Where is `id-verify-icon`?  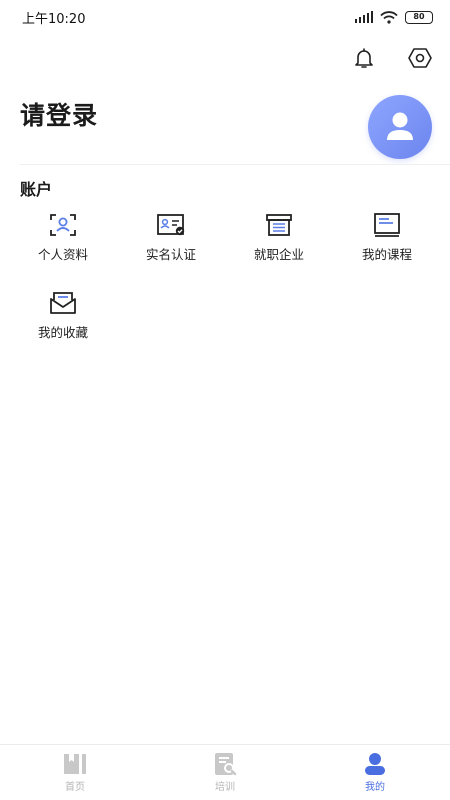 id-verify-icon is located at coordinates (171, 225).